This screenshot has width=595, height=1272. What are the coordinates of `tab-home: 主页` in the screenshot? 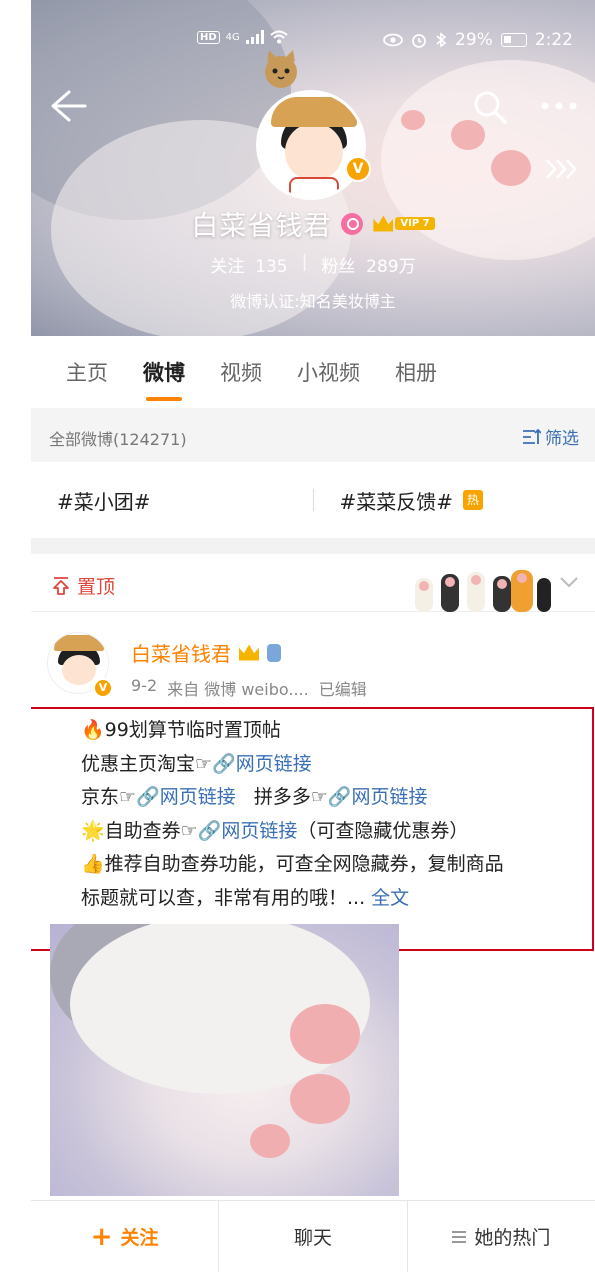 It's located at (87, 372).